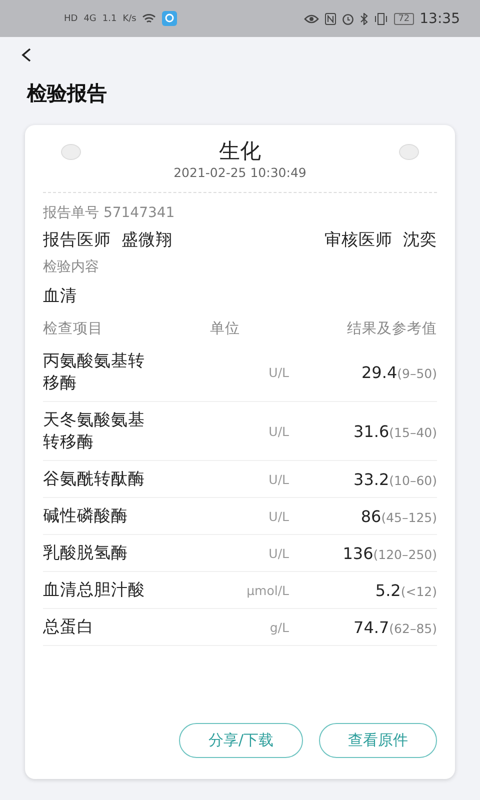 Image resolution: width=480 pixels, height=800 pixels. Describe the element at coordinates (90, 19) in the screenshot. I see `status-text: 4G` at that location.